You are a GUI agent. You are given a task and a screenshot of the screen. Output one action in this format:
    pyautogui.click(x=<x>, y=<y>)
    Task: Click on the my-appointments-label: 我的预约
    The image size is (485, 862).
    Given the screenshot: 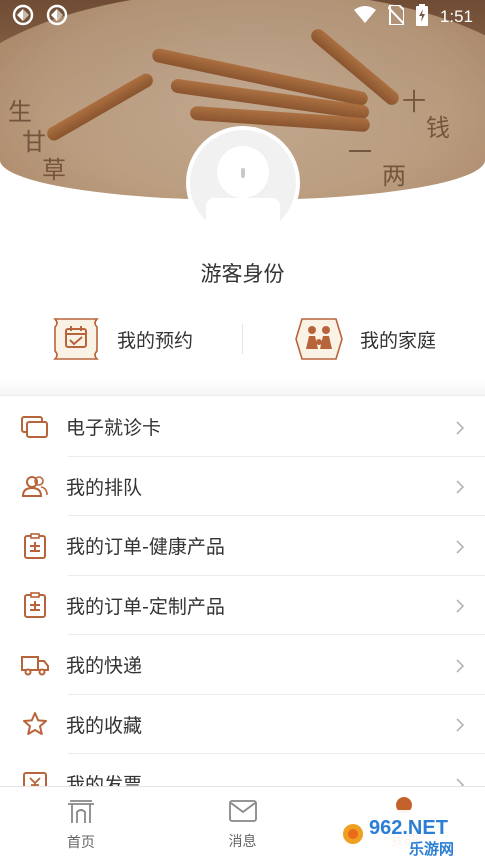 What is the action you would take?
    pyautogui.click(x=154, y=340)
    